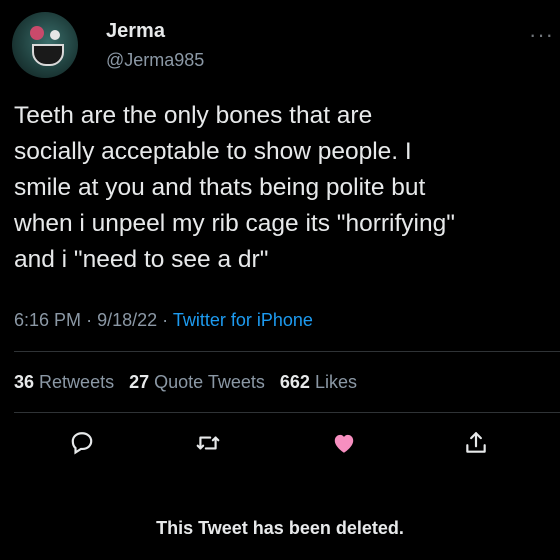 This screenshot has height=560, width=560. I want to click on reply-icon, so click(82, 443).